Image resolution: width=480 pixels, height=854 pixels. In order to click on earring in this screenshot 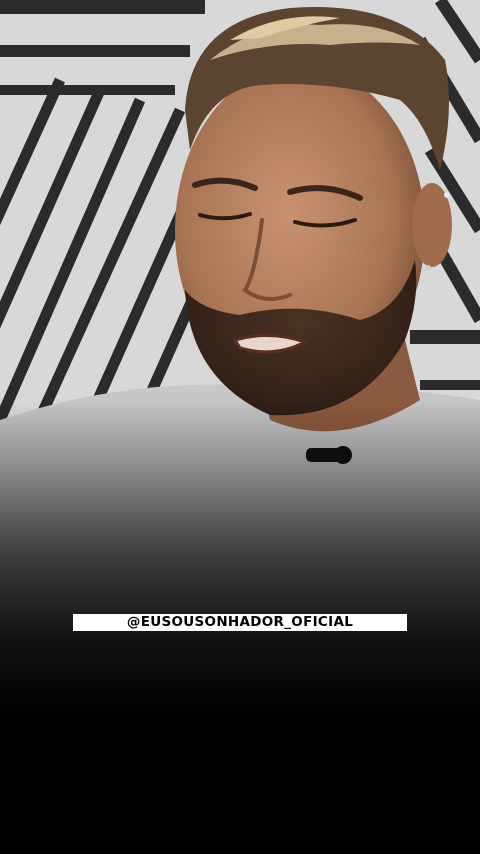, I will do `click(447, 195)`.